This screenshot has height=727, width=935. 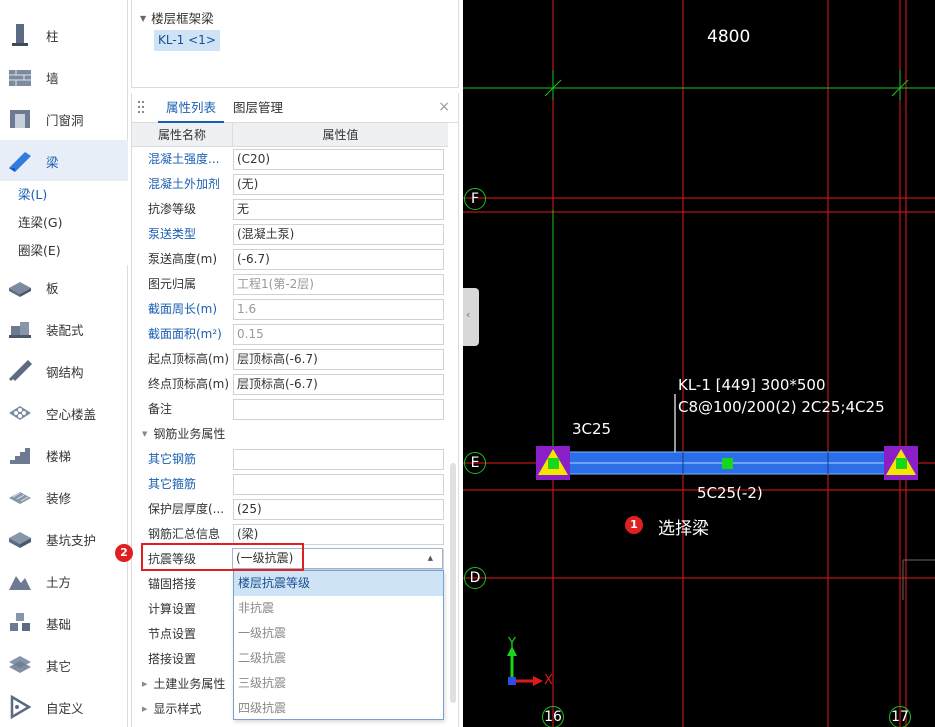 I want to click on nav-item-label: 钢结构, so click(x=65, y=372).